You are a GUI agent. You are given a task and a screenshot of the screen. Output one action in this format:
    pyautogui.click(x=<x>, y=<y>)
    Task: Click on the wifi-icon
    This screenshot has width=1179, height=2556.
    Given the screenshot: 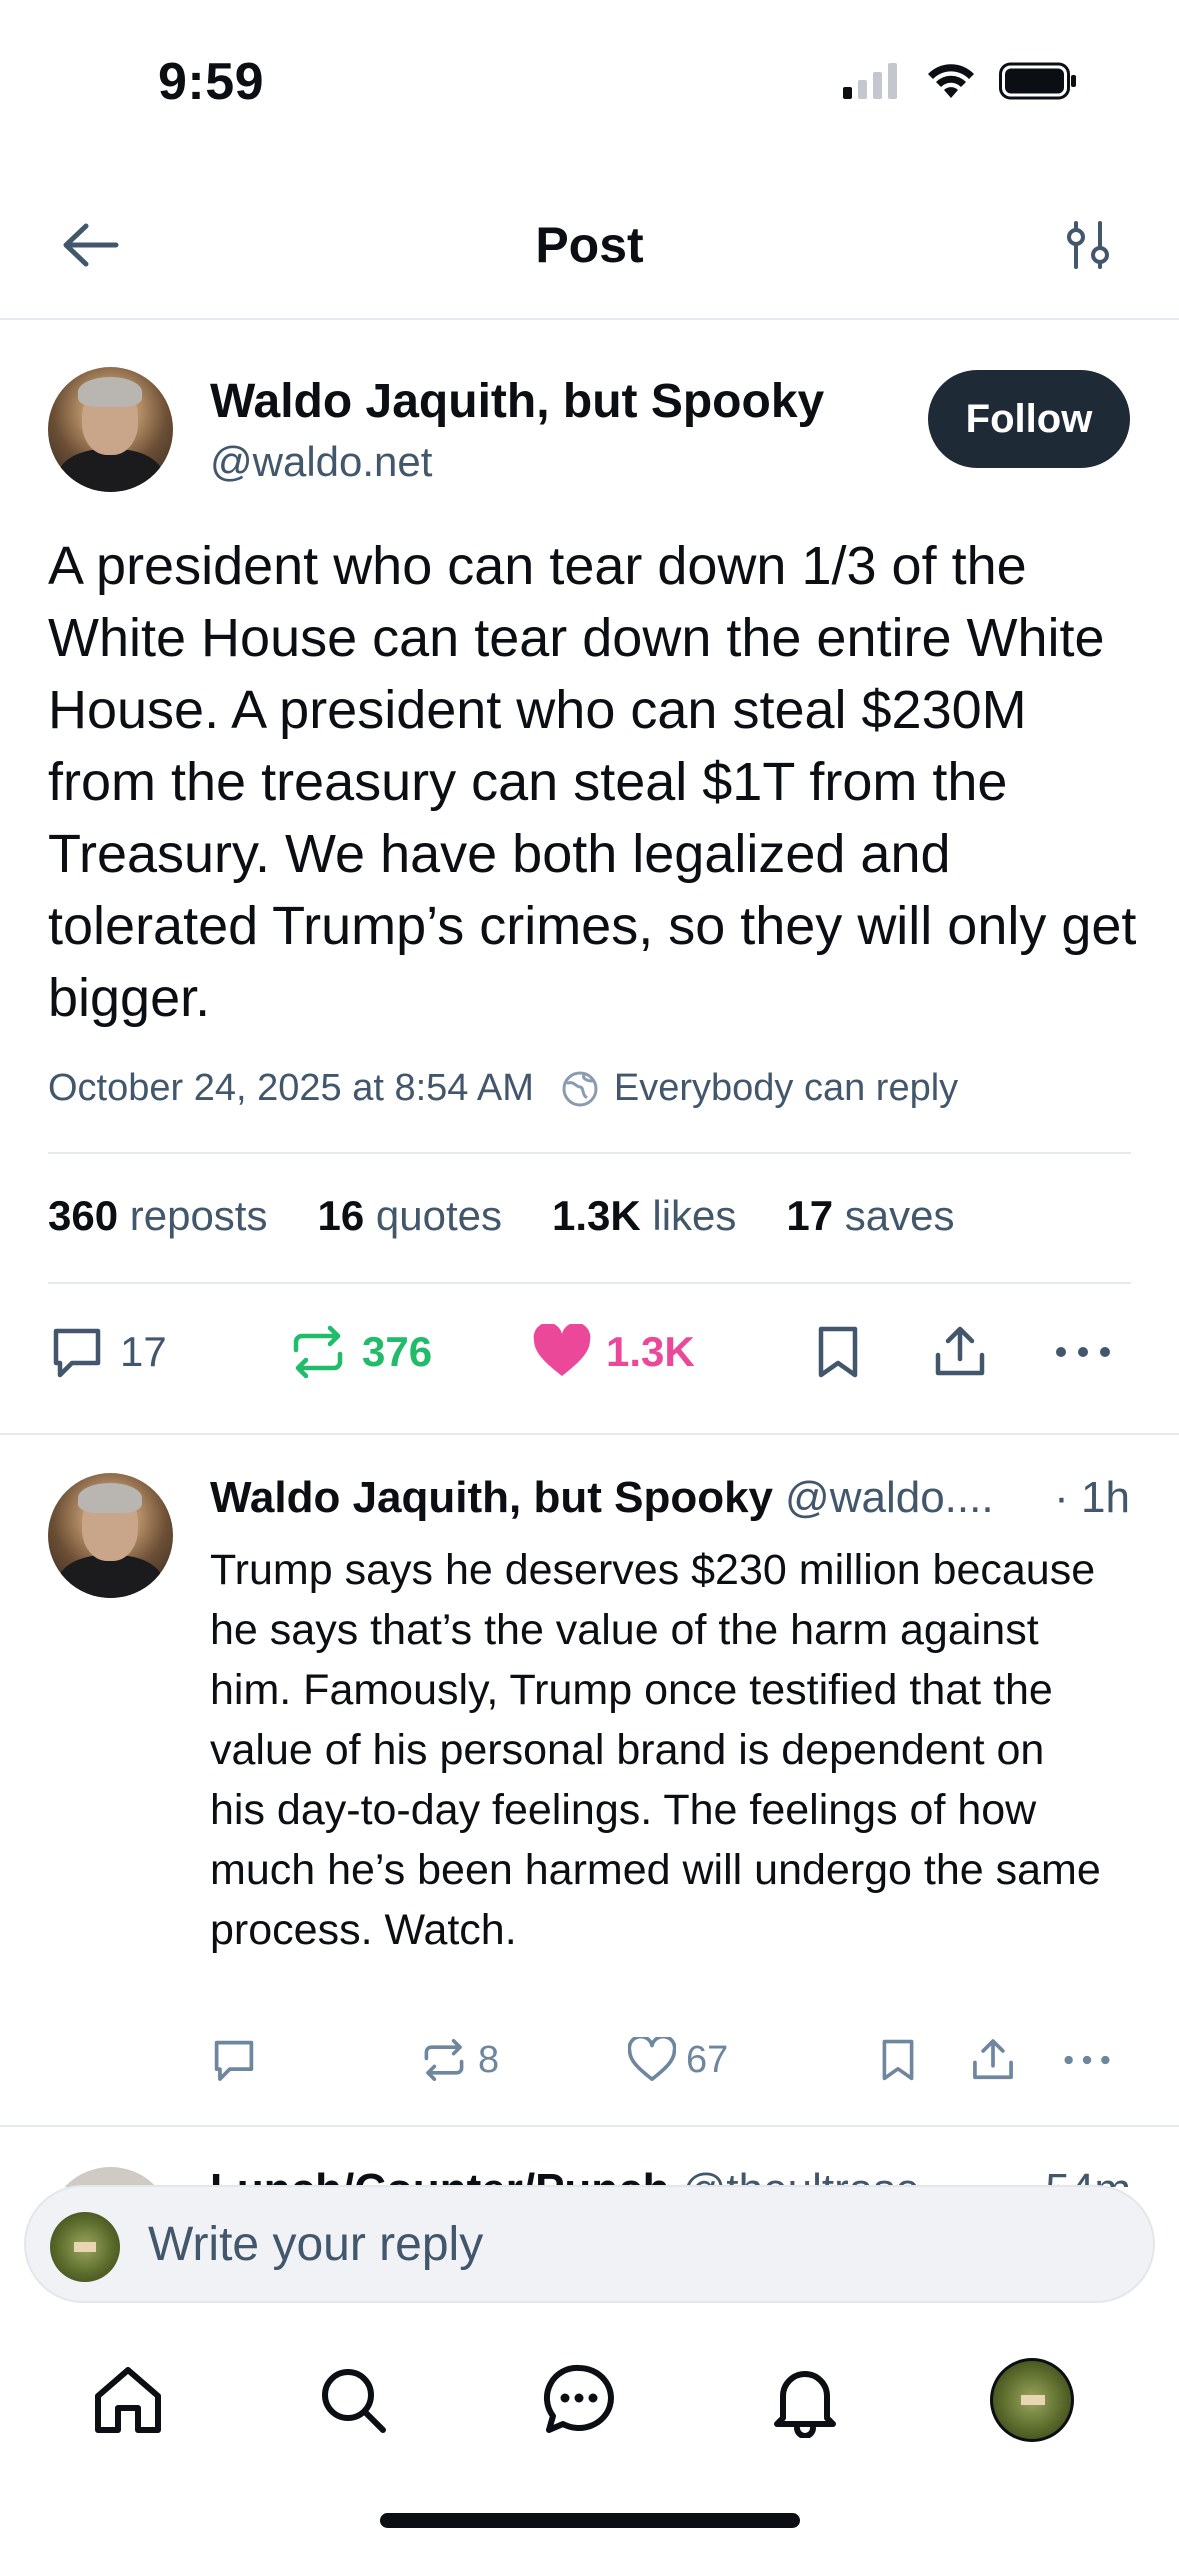 What is the action you would take?
    pyautogui.click(x=951, y=81)
    